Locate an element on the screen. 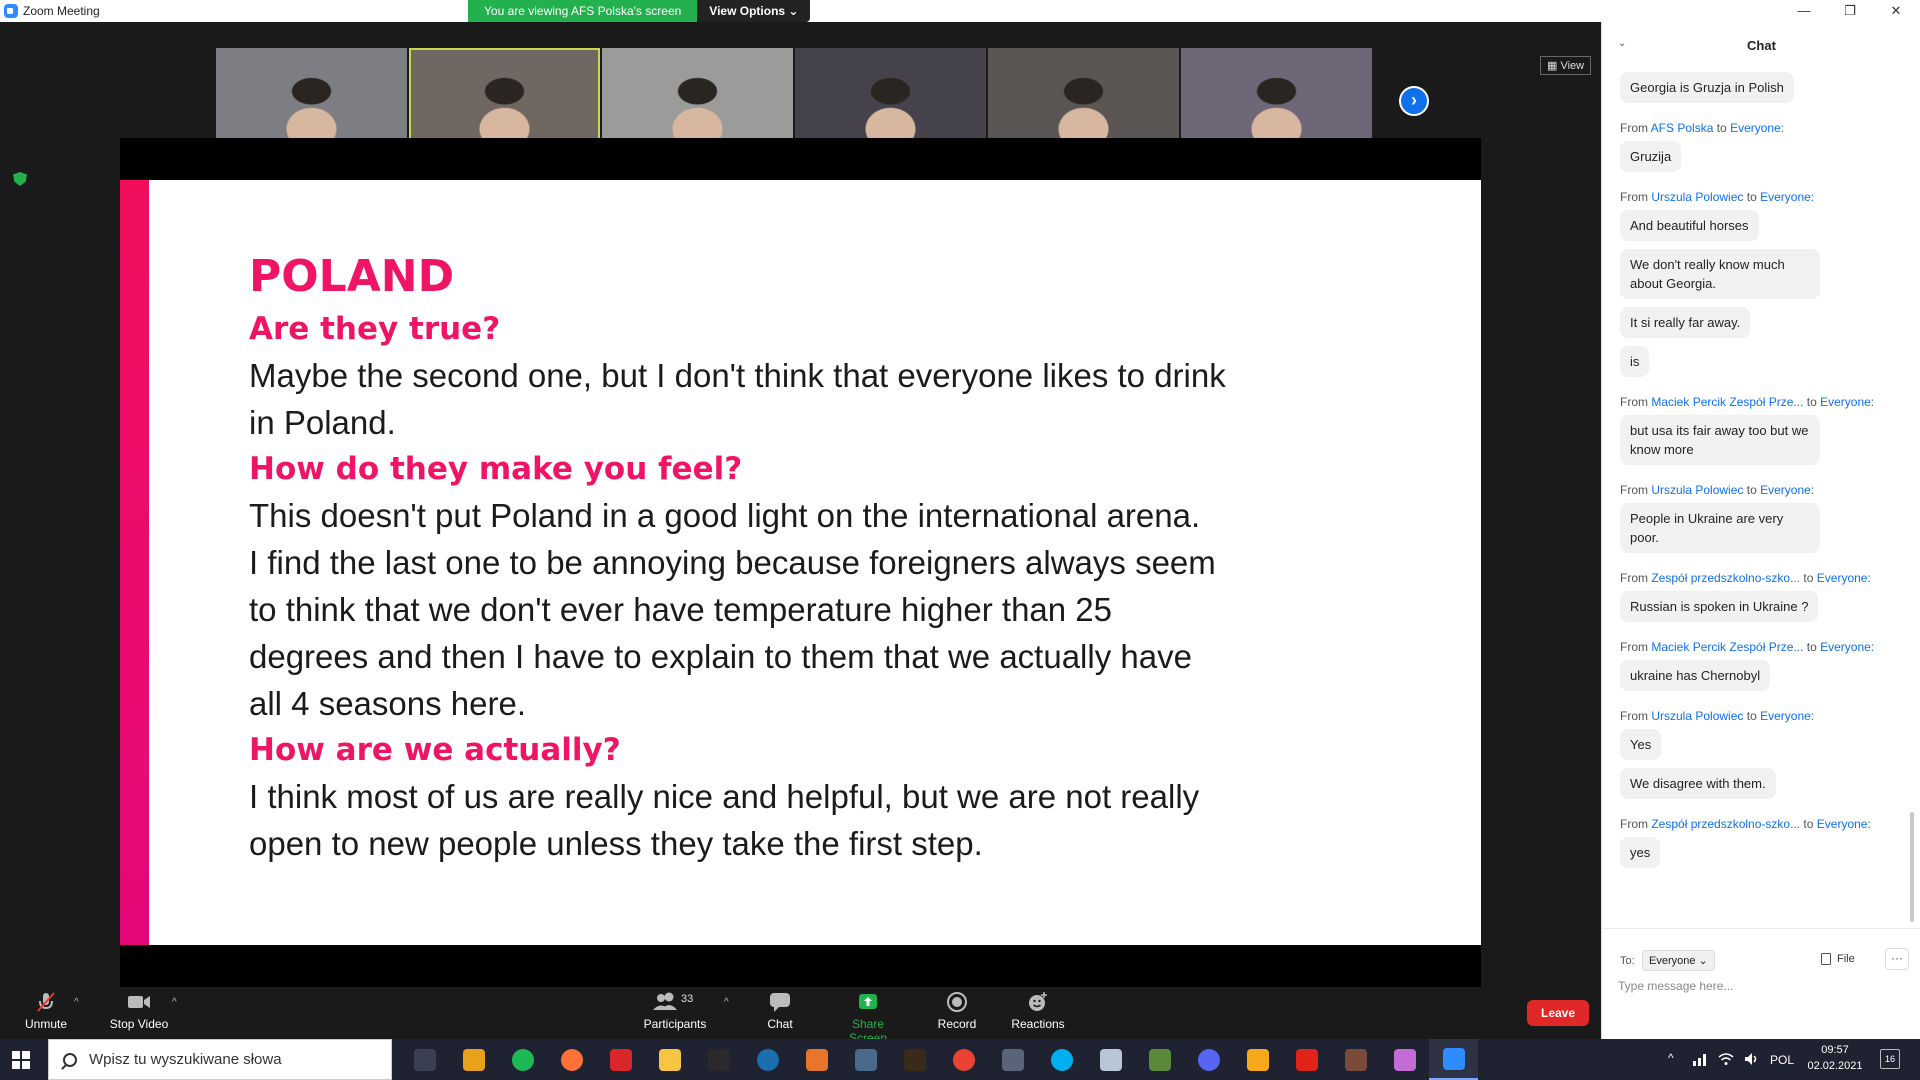  chat-message-input is located at coordinates (1763, 986).